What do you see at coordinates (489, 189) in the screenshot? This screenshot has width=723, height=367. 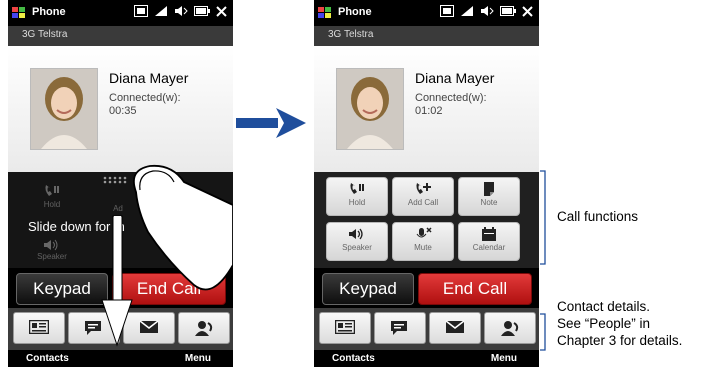 I see `note-icon` at bounding box center [489, 189].